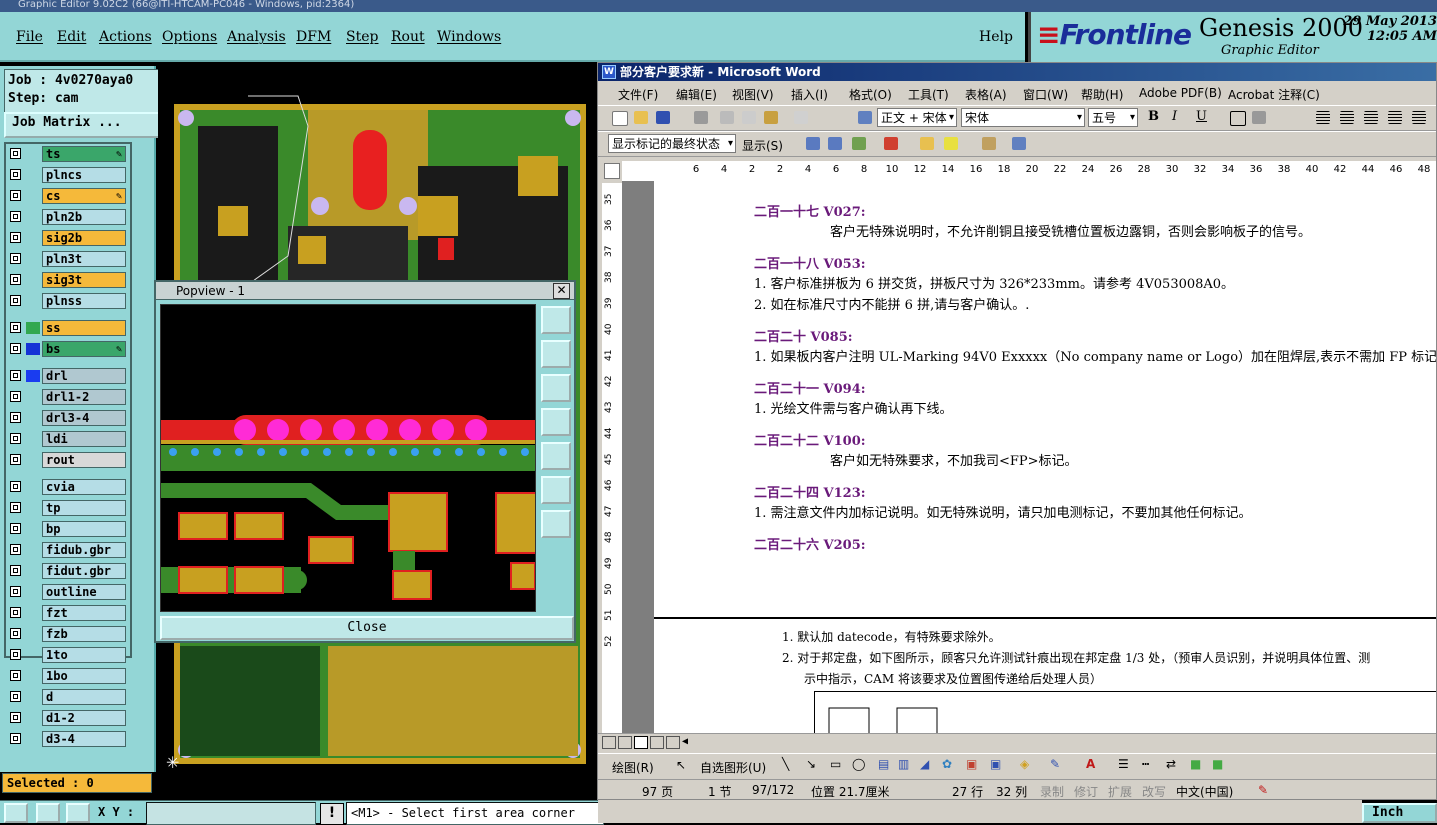 The height and width of the screenshot is (825, 1437). I want to click on layer-row: plncs, so click(67, 175).